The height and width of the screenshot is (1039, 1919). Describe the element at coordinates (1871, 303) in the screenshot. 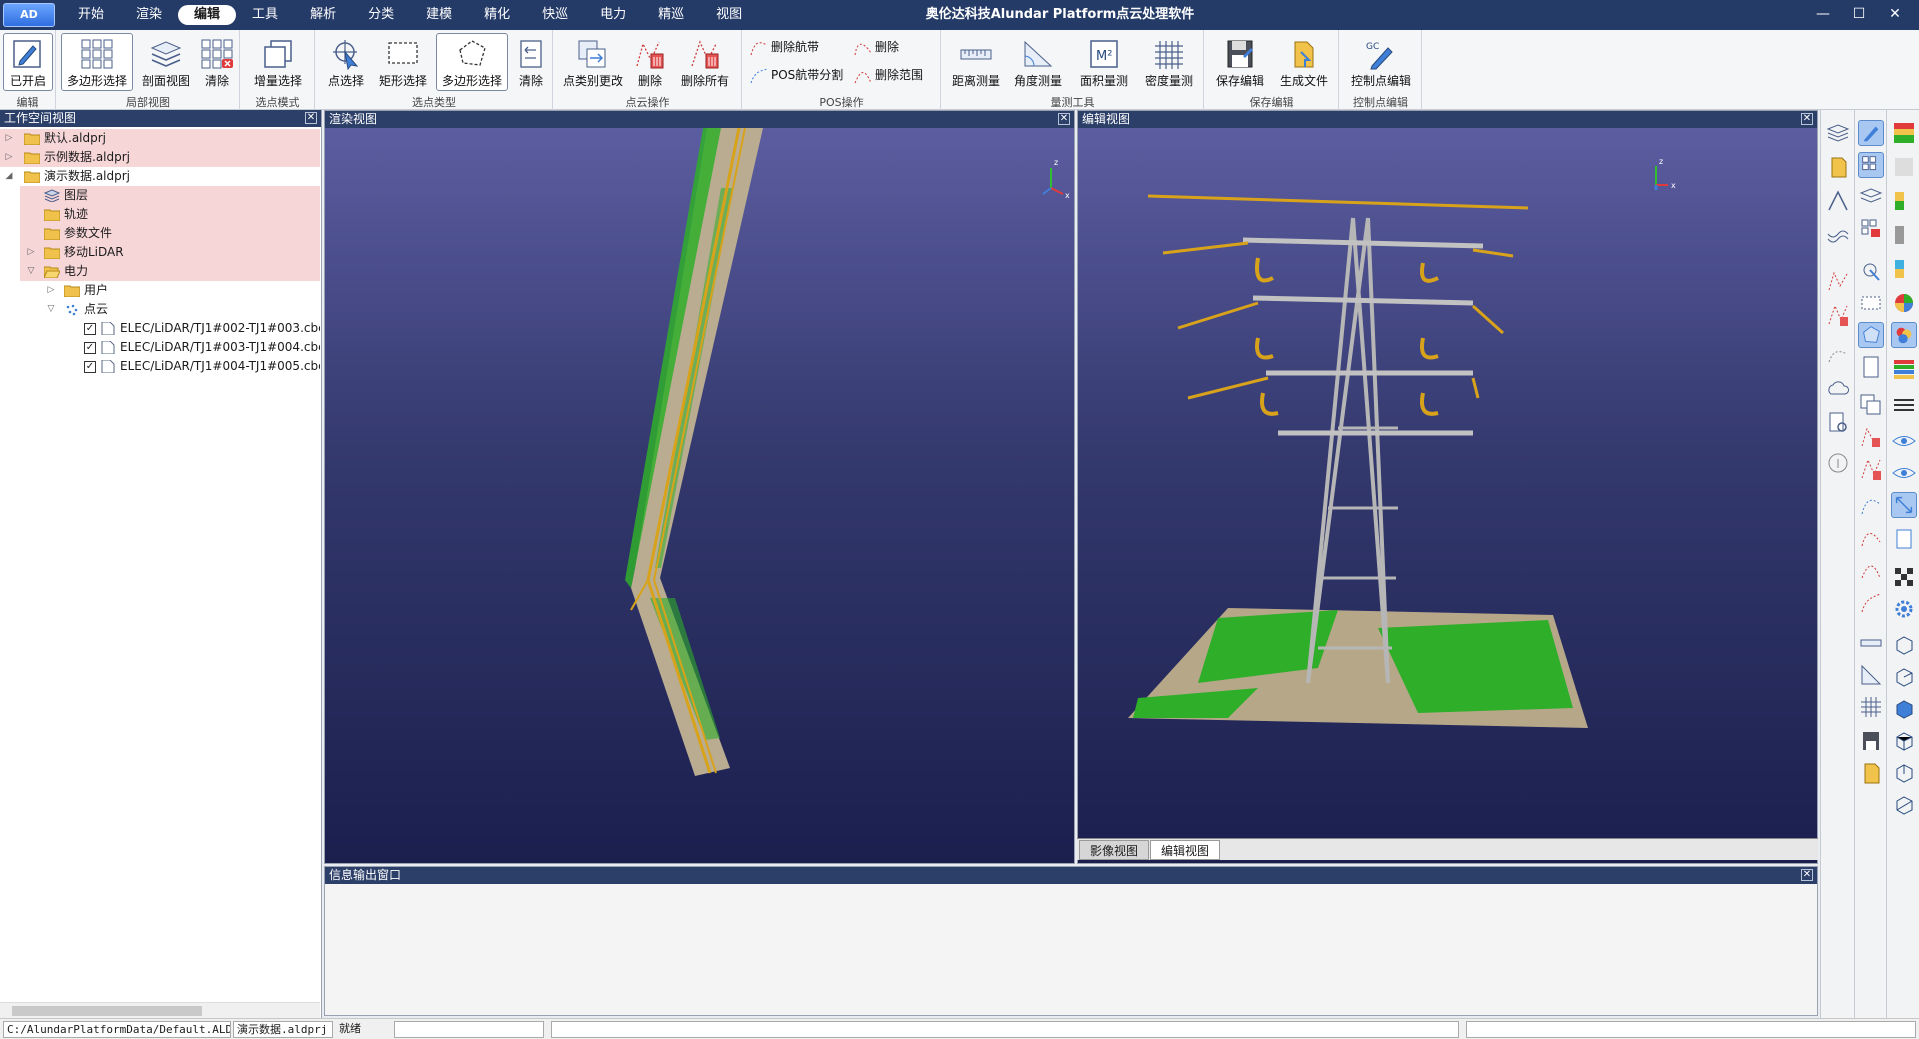

I see `rect-select-tool-icon` at that location.